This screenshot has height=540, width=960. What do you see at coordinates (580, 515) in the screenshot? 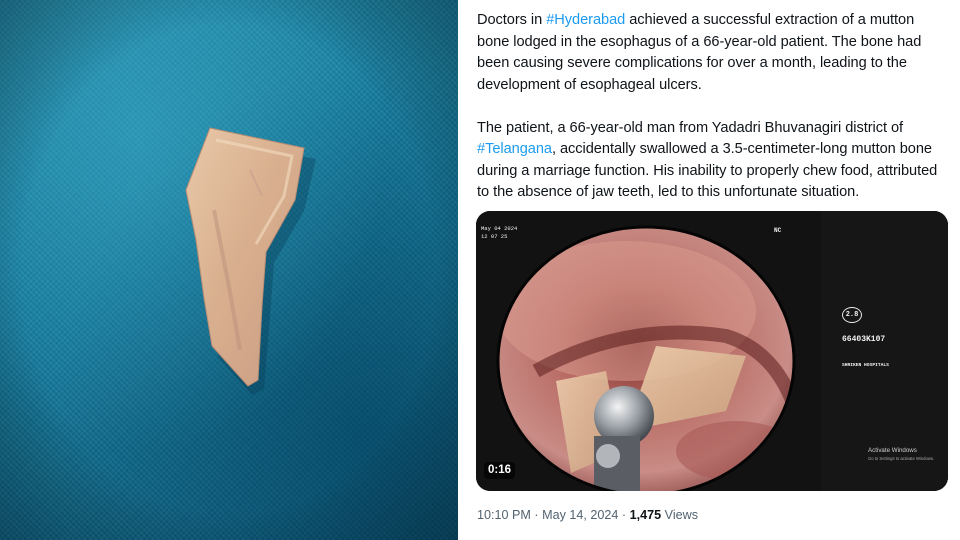
I see `tweet-date: May 14, 2024` at bounding box center [580, 515].